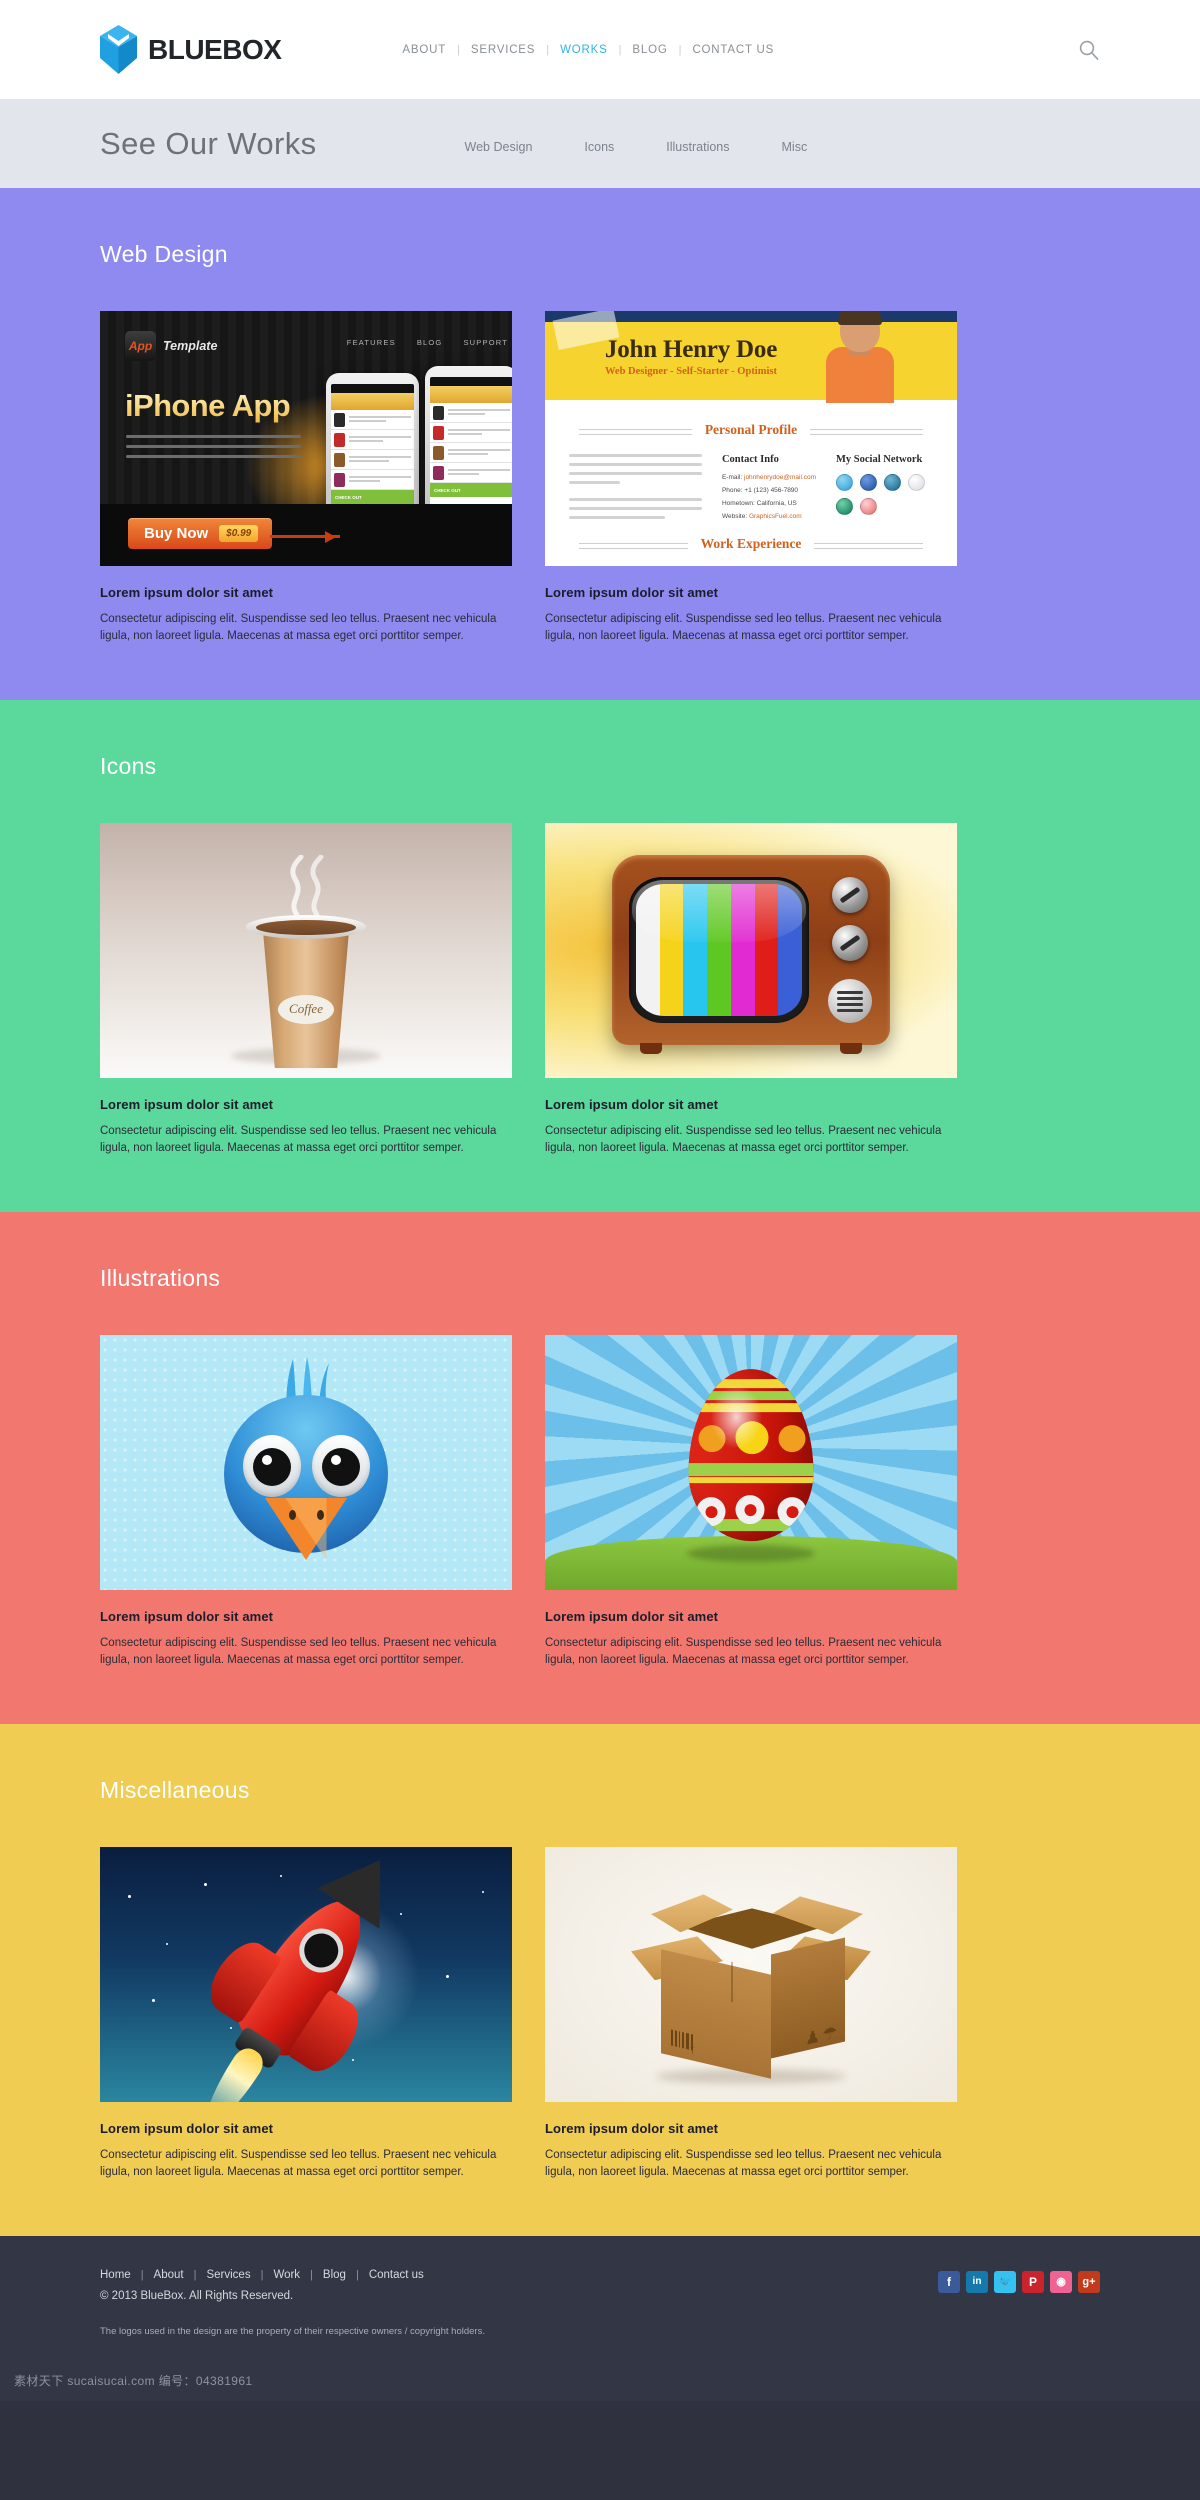 Image resolution: width=1200 pixels, height=2500 pixels. Describe the element at coordinates (868, 482) in the screenshot. I see `facebook-icon` at that location.